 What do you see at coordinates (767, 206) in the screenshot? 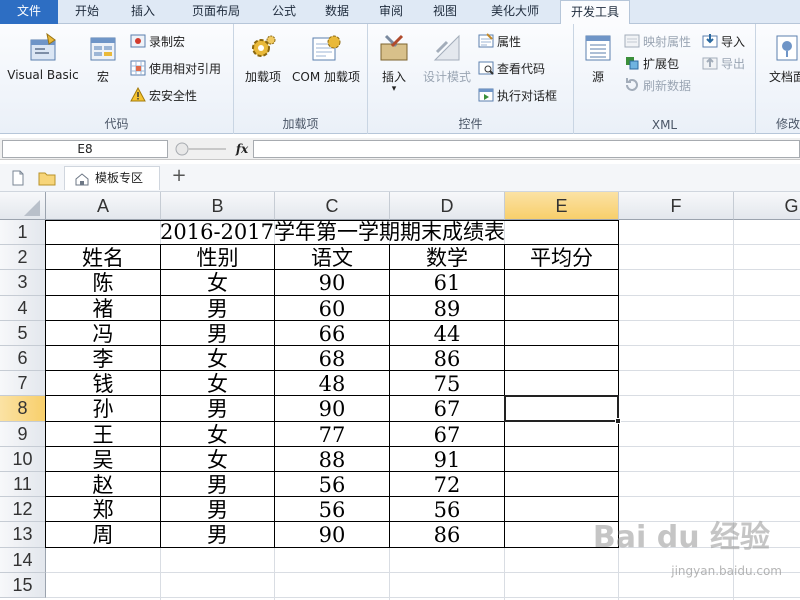
I see `column-header-g: G` at bounding box center [767, 206].